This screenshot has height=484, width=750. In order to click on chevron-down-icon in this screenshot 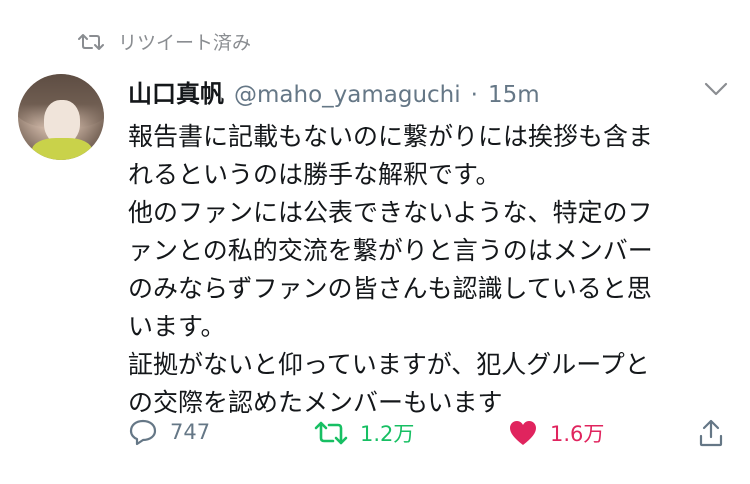, I will do `click(716, 89)`.